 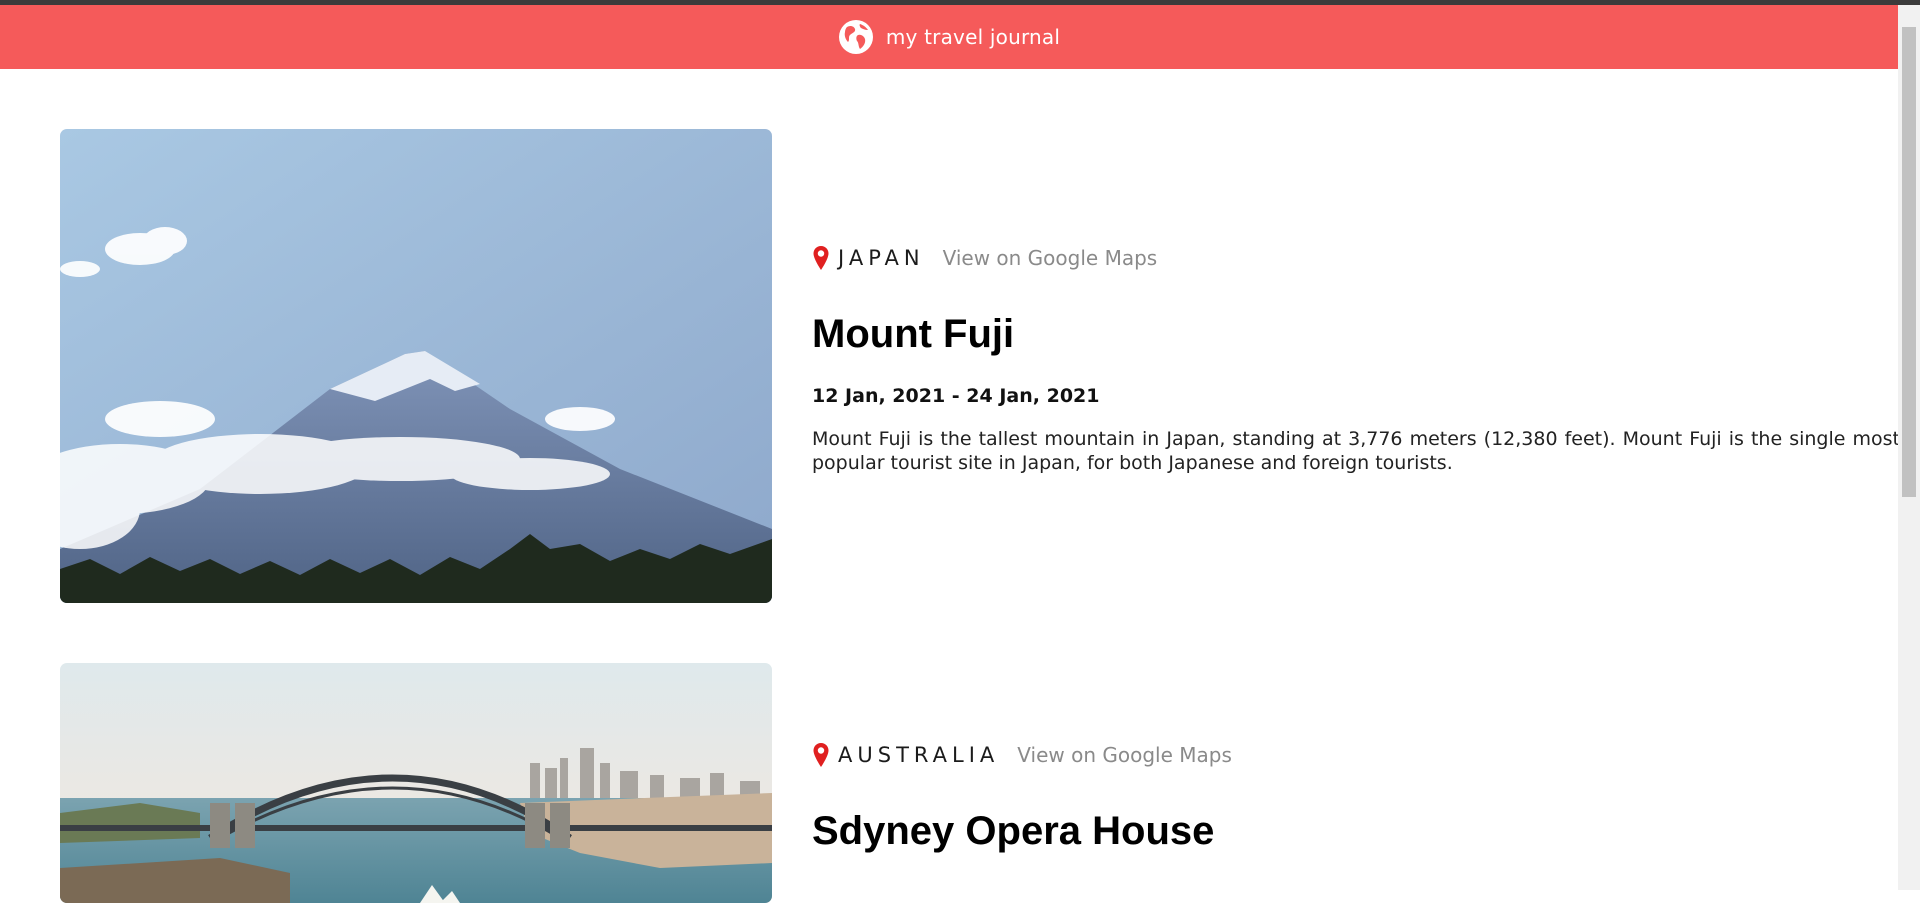 I want to click on entry-dates: 12 Jan, 2021 - 24 Jan, 2021, so click(x=956, y=396).